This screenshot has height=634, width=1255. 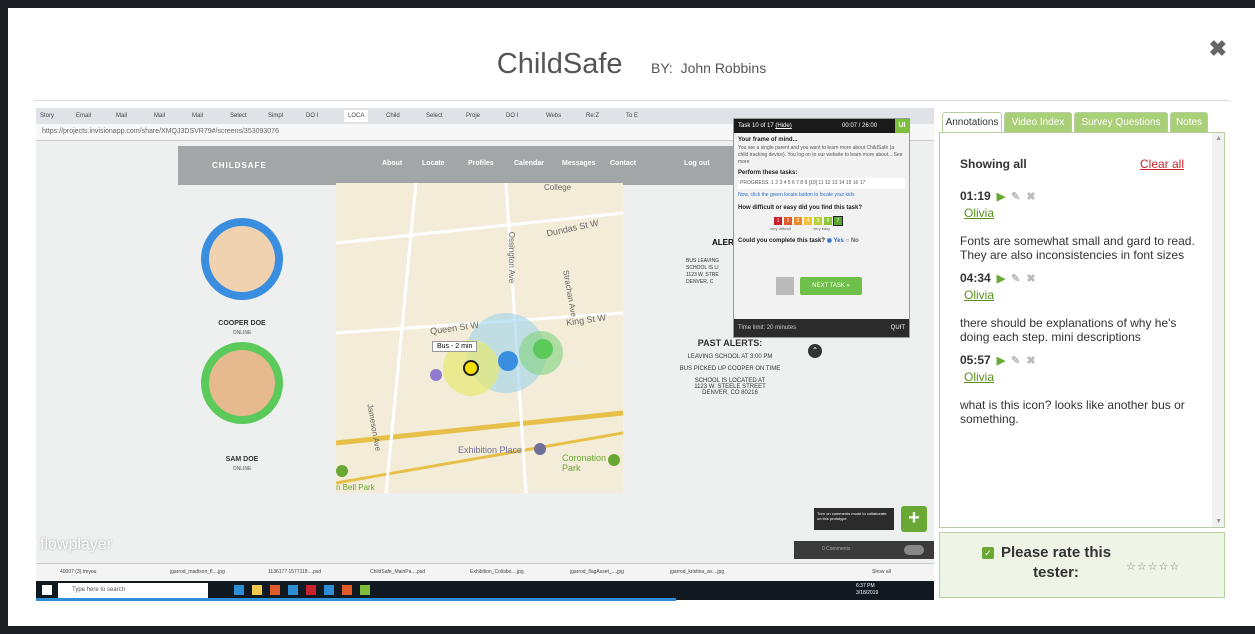 I want to click on video-progress-bar, so click(x=356, y=599).